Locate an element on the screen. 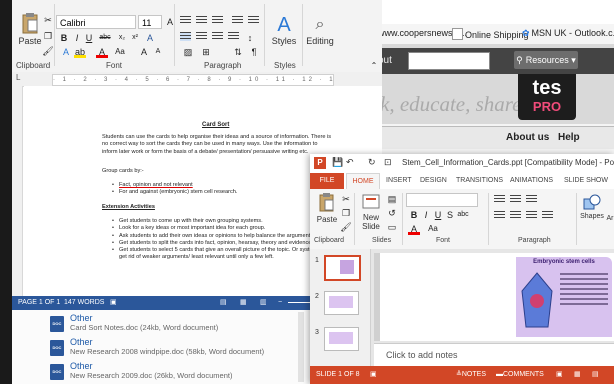 This screenshot has height=384, width=614. shading-icon: ▨ is located at coordinates (188, 52).